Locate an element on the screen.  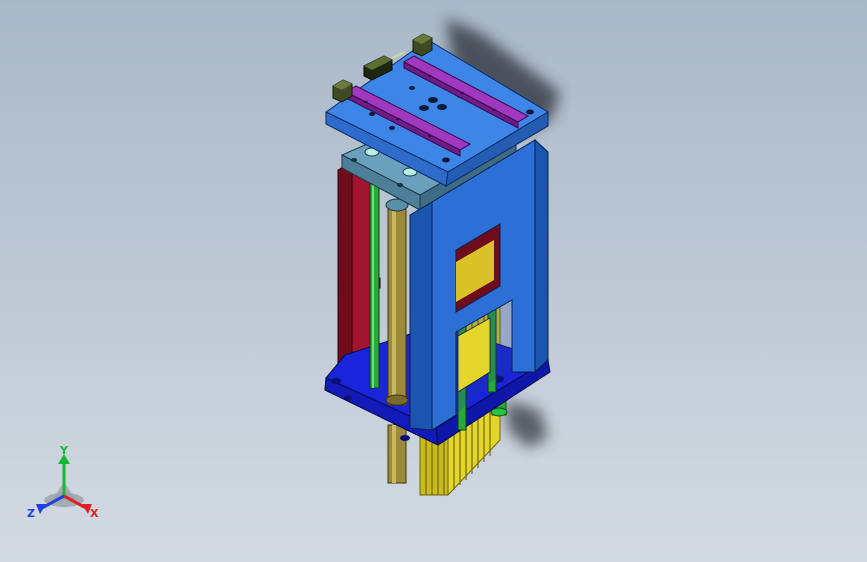
z-axis-arrow is located at coordinates (41, 509).